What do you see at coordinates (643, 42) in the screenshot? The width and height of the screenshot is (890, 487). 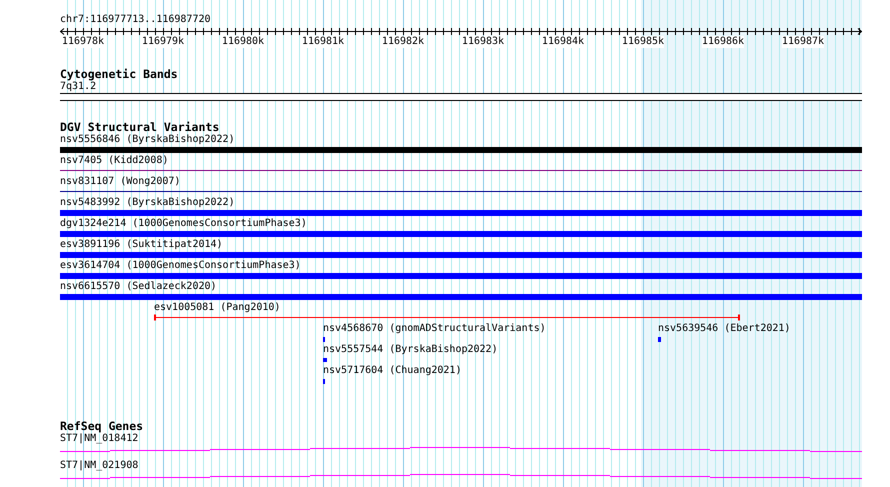 I see `ruler-tick-label: 116985k` at bounding box center [643, 42].